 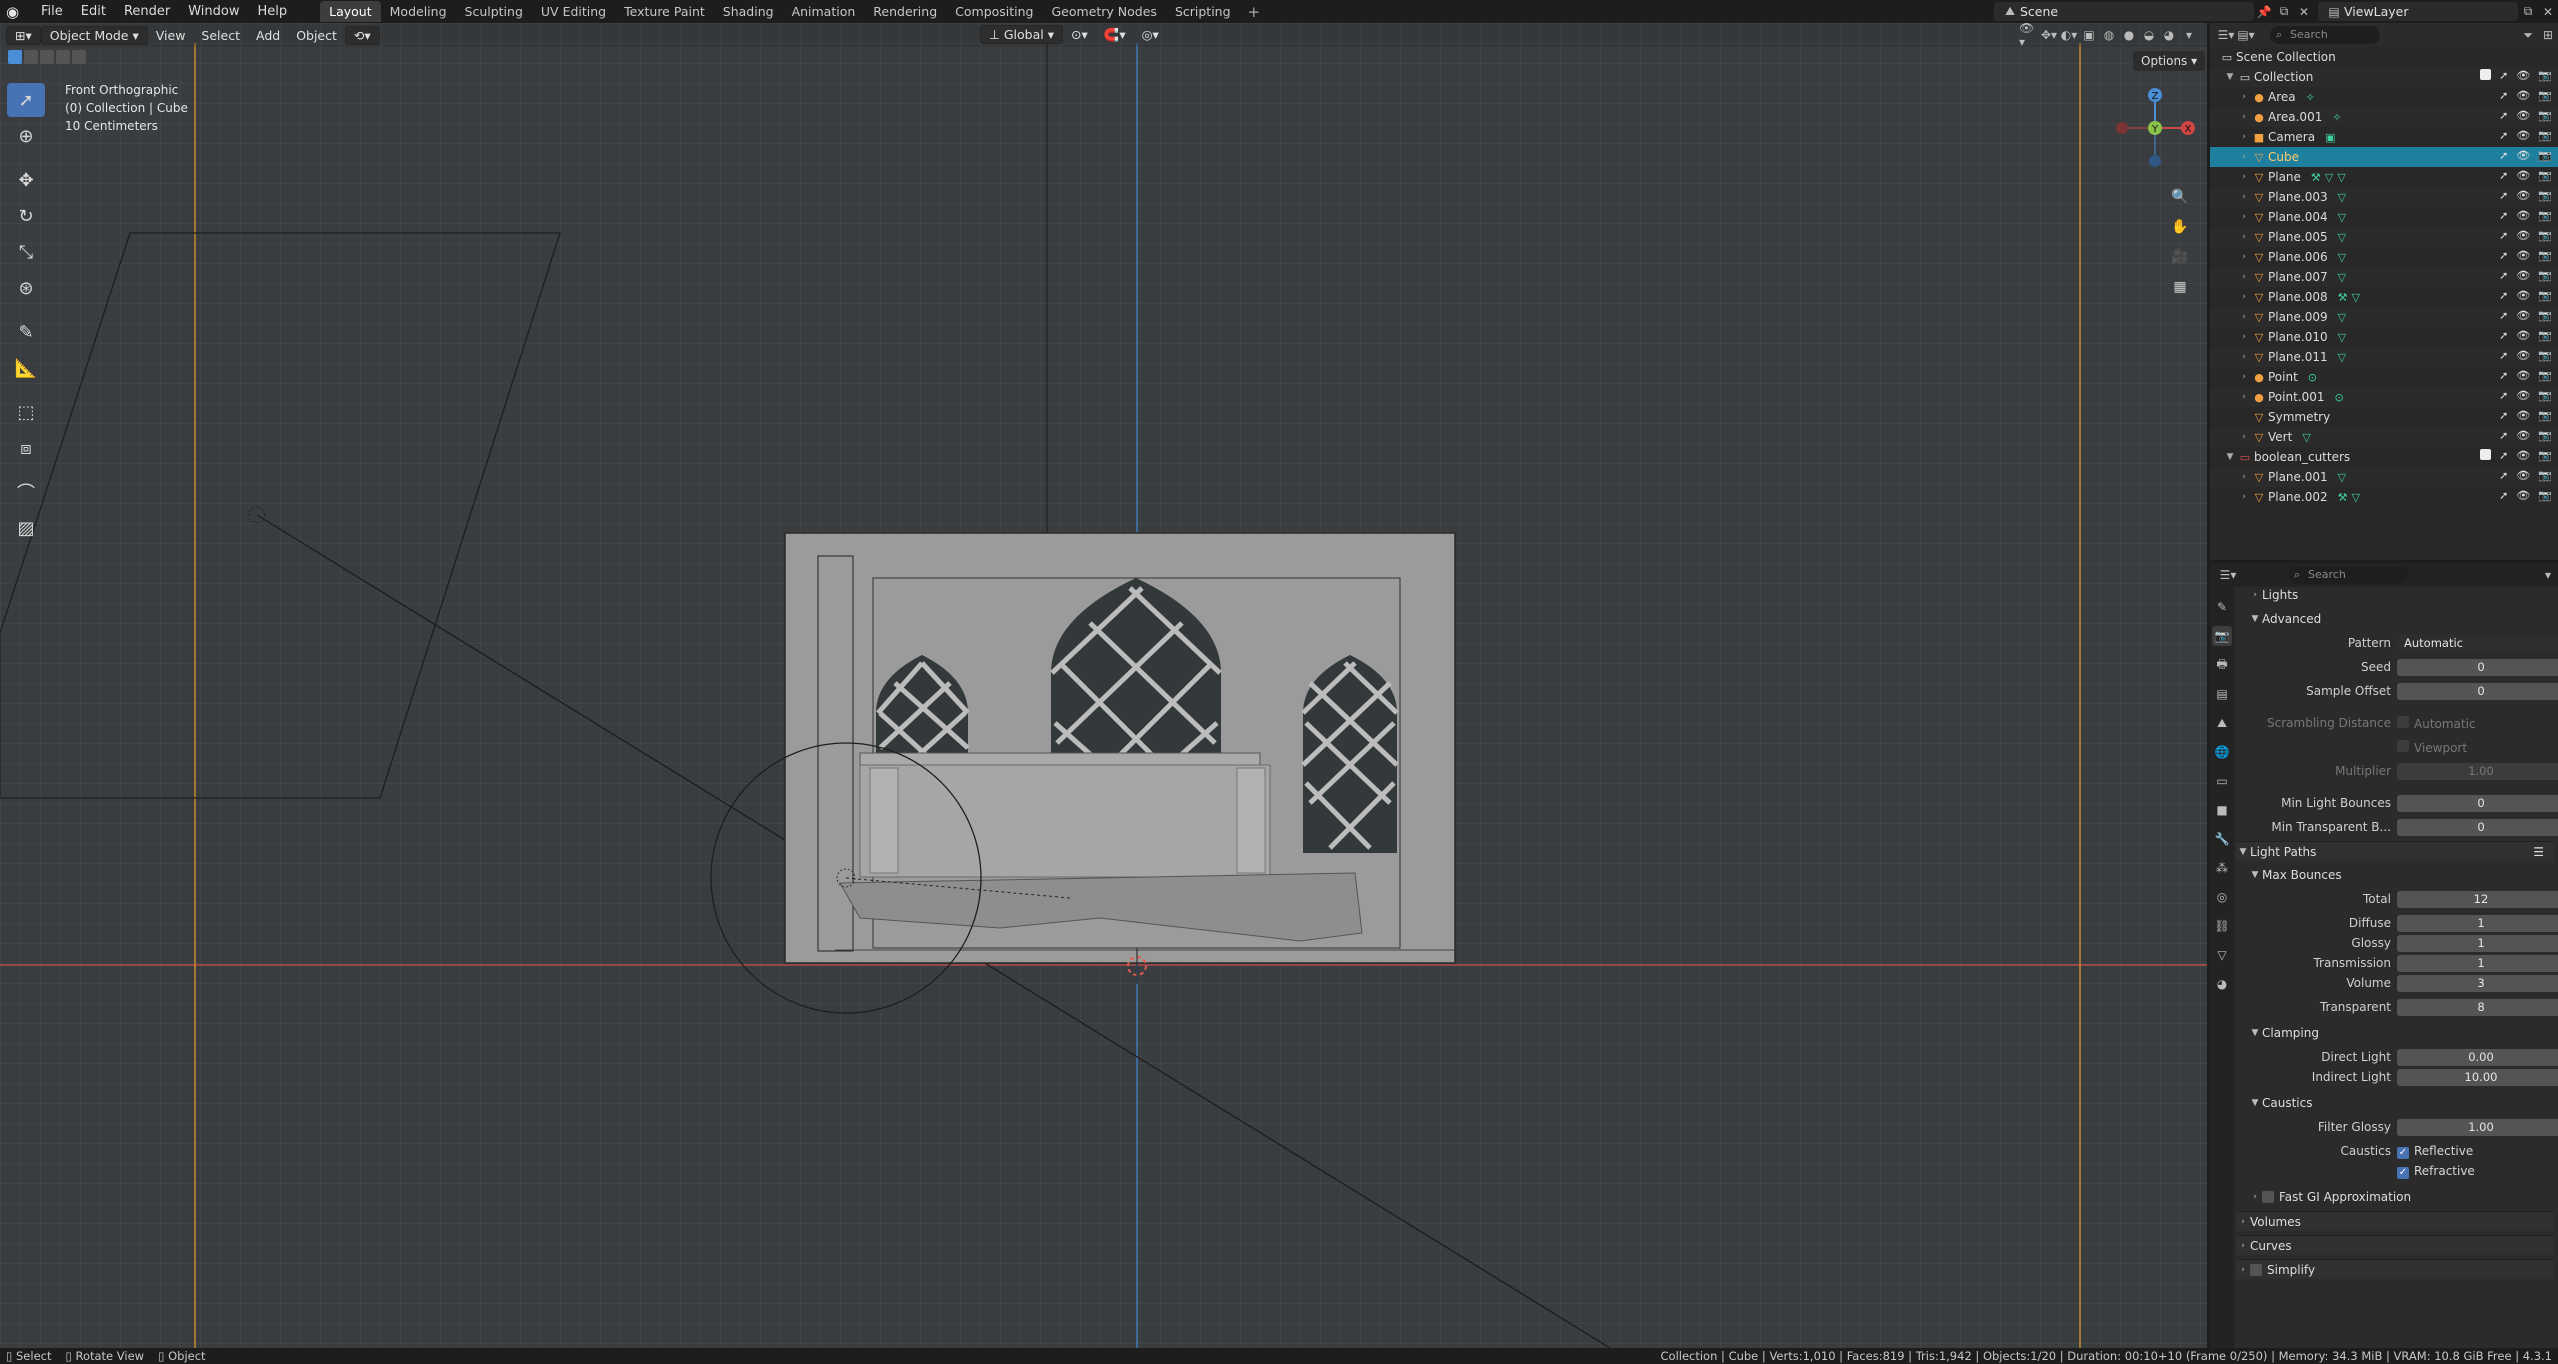 What do you see at coordinates (2477, 963) in the screenshot?
I see `transmission-field: 1` at bounding box center [2477, 963].